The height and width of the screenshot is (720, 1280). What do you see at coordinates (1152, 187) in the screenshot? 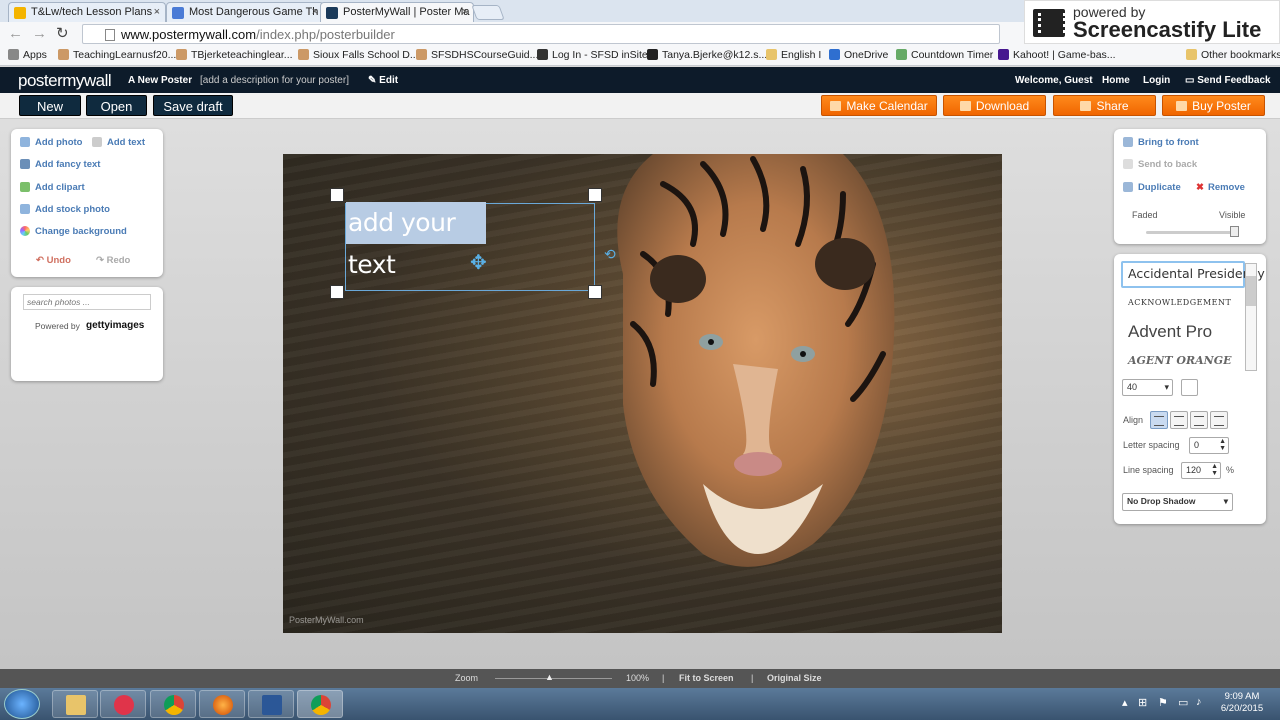
I see `duplicate-link: Duplicate` at bounding box center [1152, 187].